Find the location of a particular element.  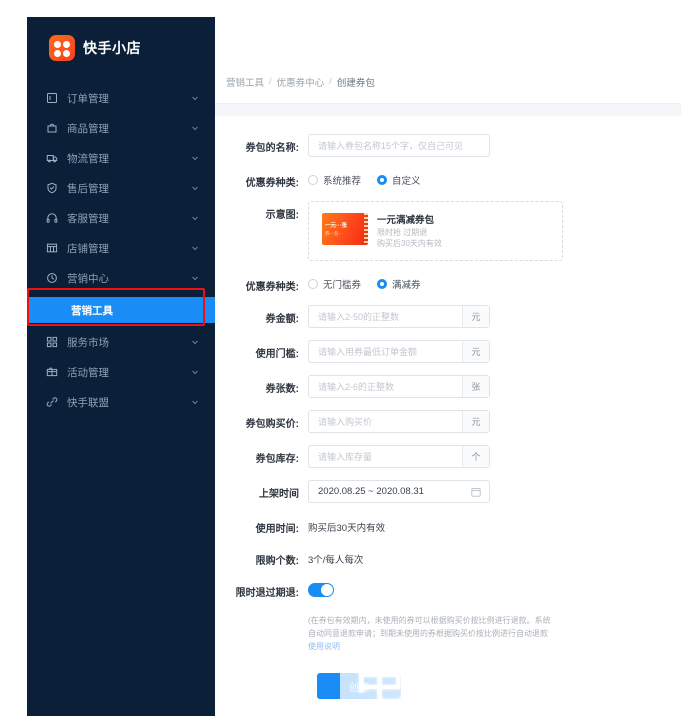

online-time-range-picker: 2020.08.25 ~ 2020.08.31 is located at coordinates (399, 491).